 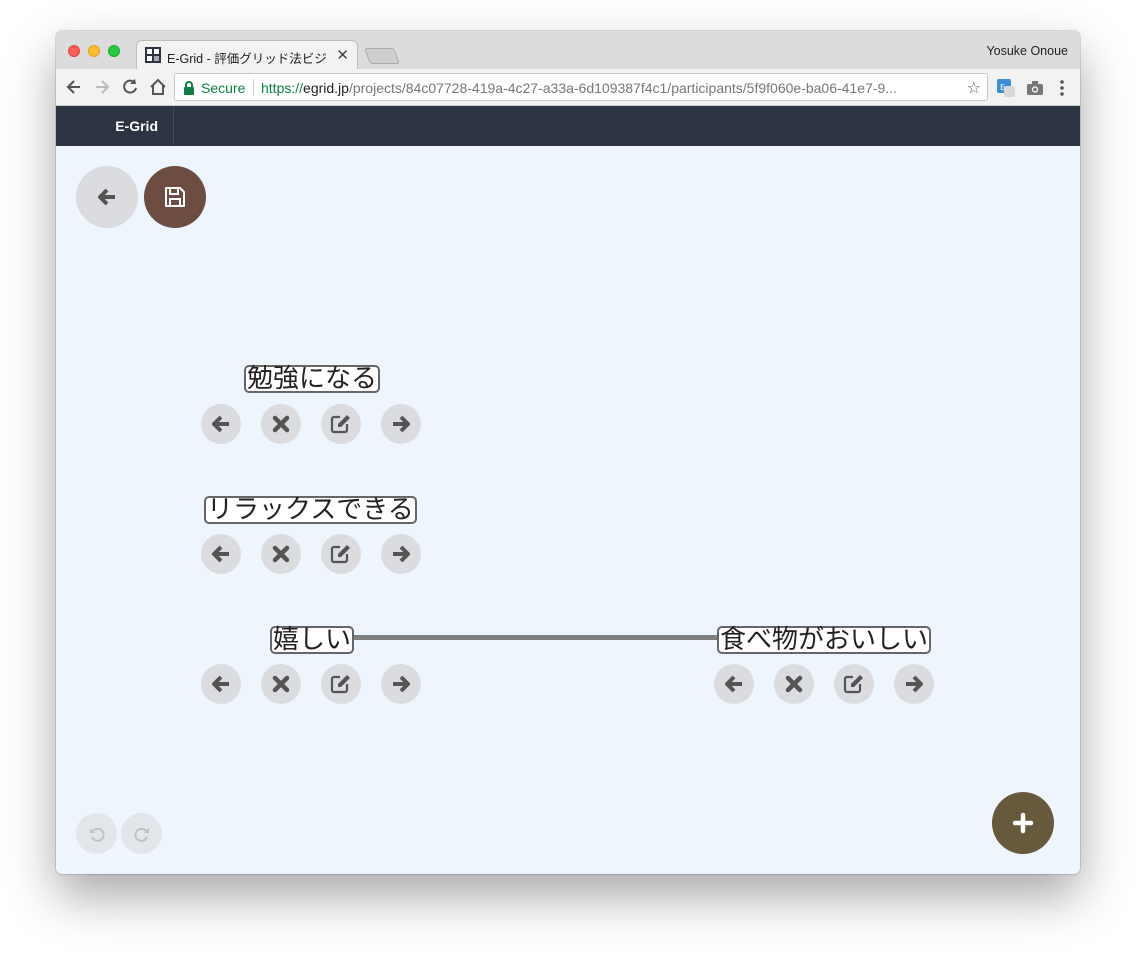 I want to click on back-button, so click(x=107, y=197).